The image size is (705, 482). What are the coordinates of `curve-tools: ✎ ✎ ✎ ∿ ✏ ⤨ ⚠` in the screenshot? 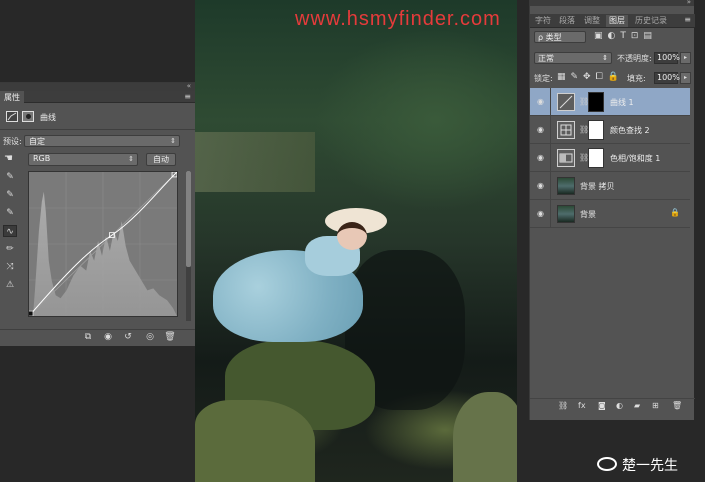 It's located at (12, 234).